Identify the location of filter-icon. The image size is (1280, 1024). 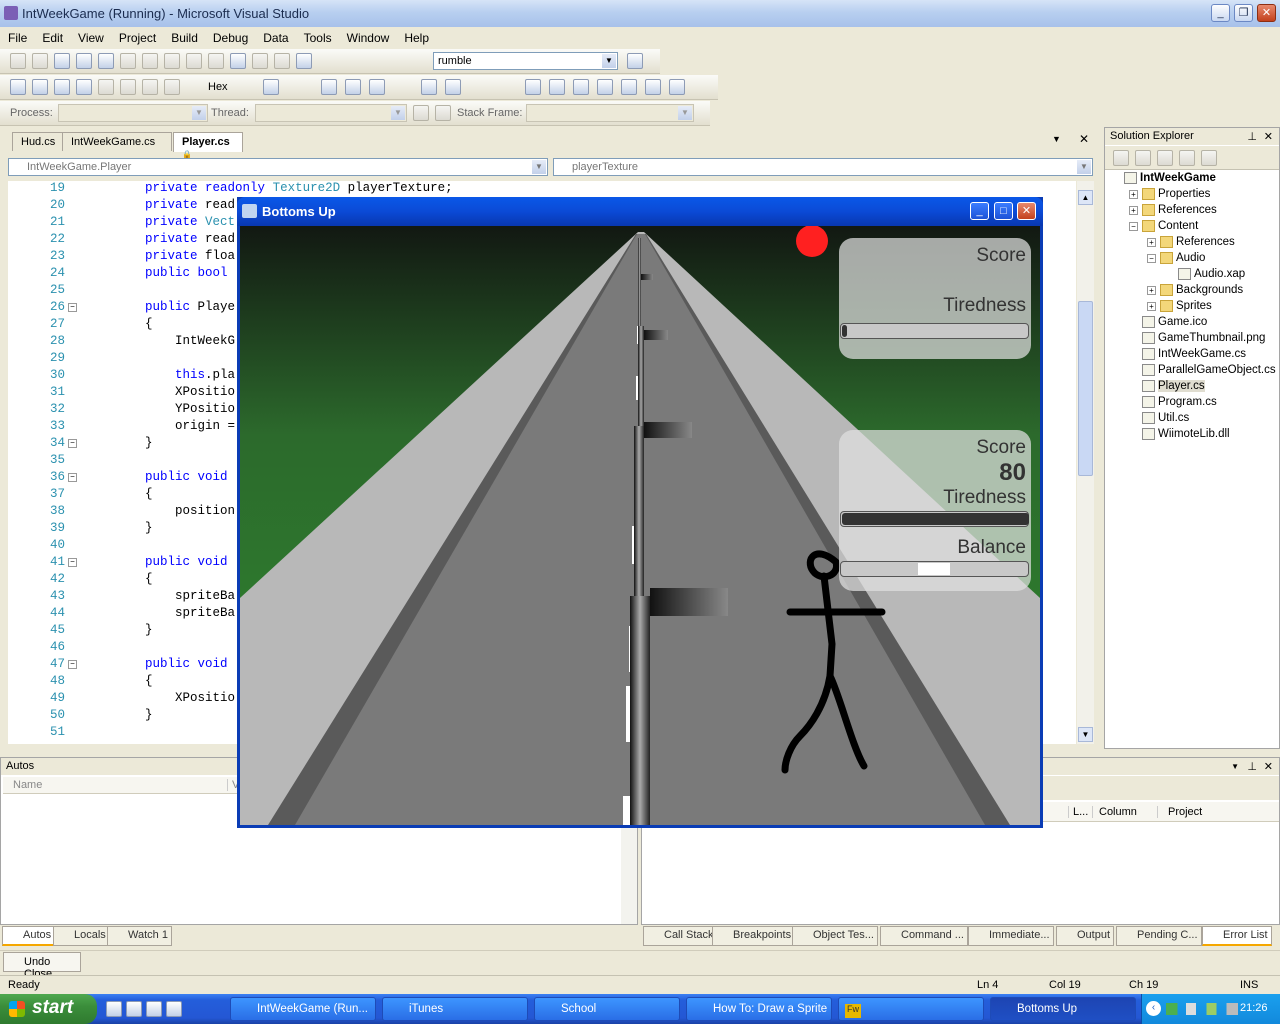
(421, 113).